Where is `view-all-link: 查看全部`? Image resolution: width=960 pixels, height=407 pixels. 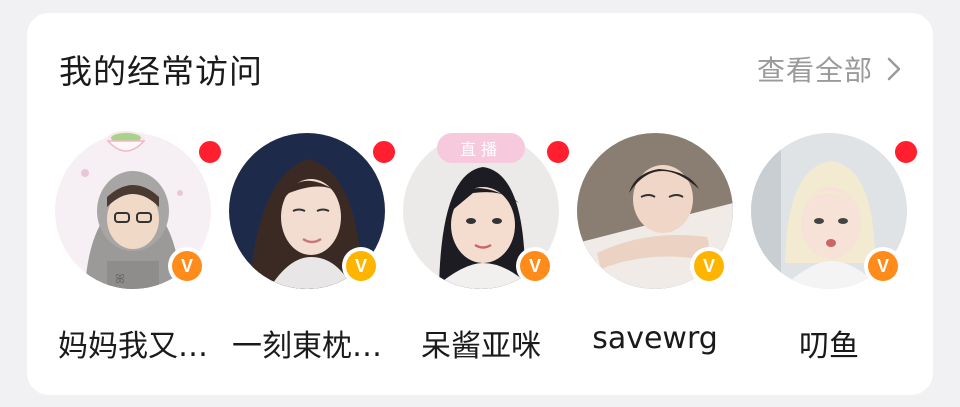
view-all-link: 查看全部 is located at coordinates (829, 69).